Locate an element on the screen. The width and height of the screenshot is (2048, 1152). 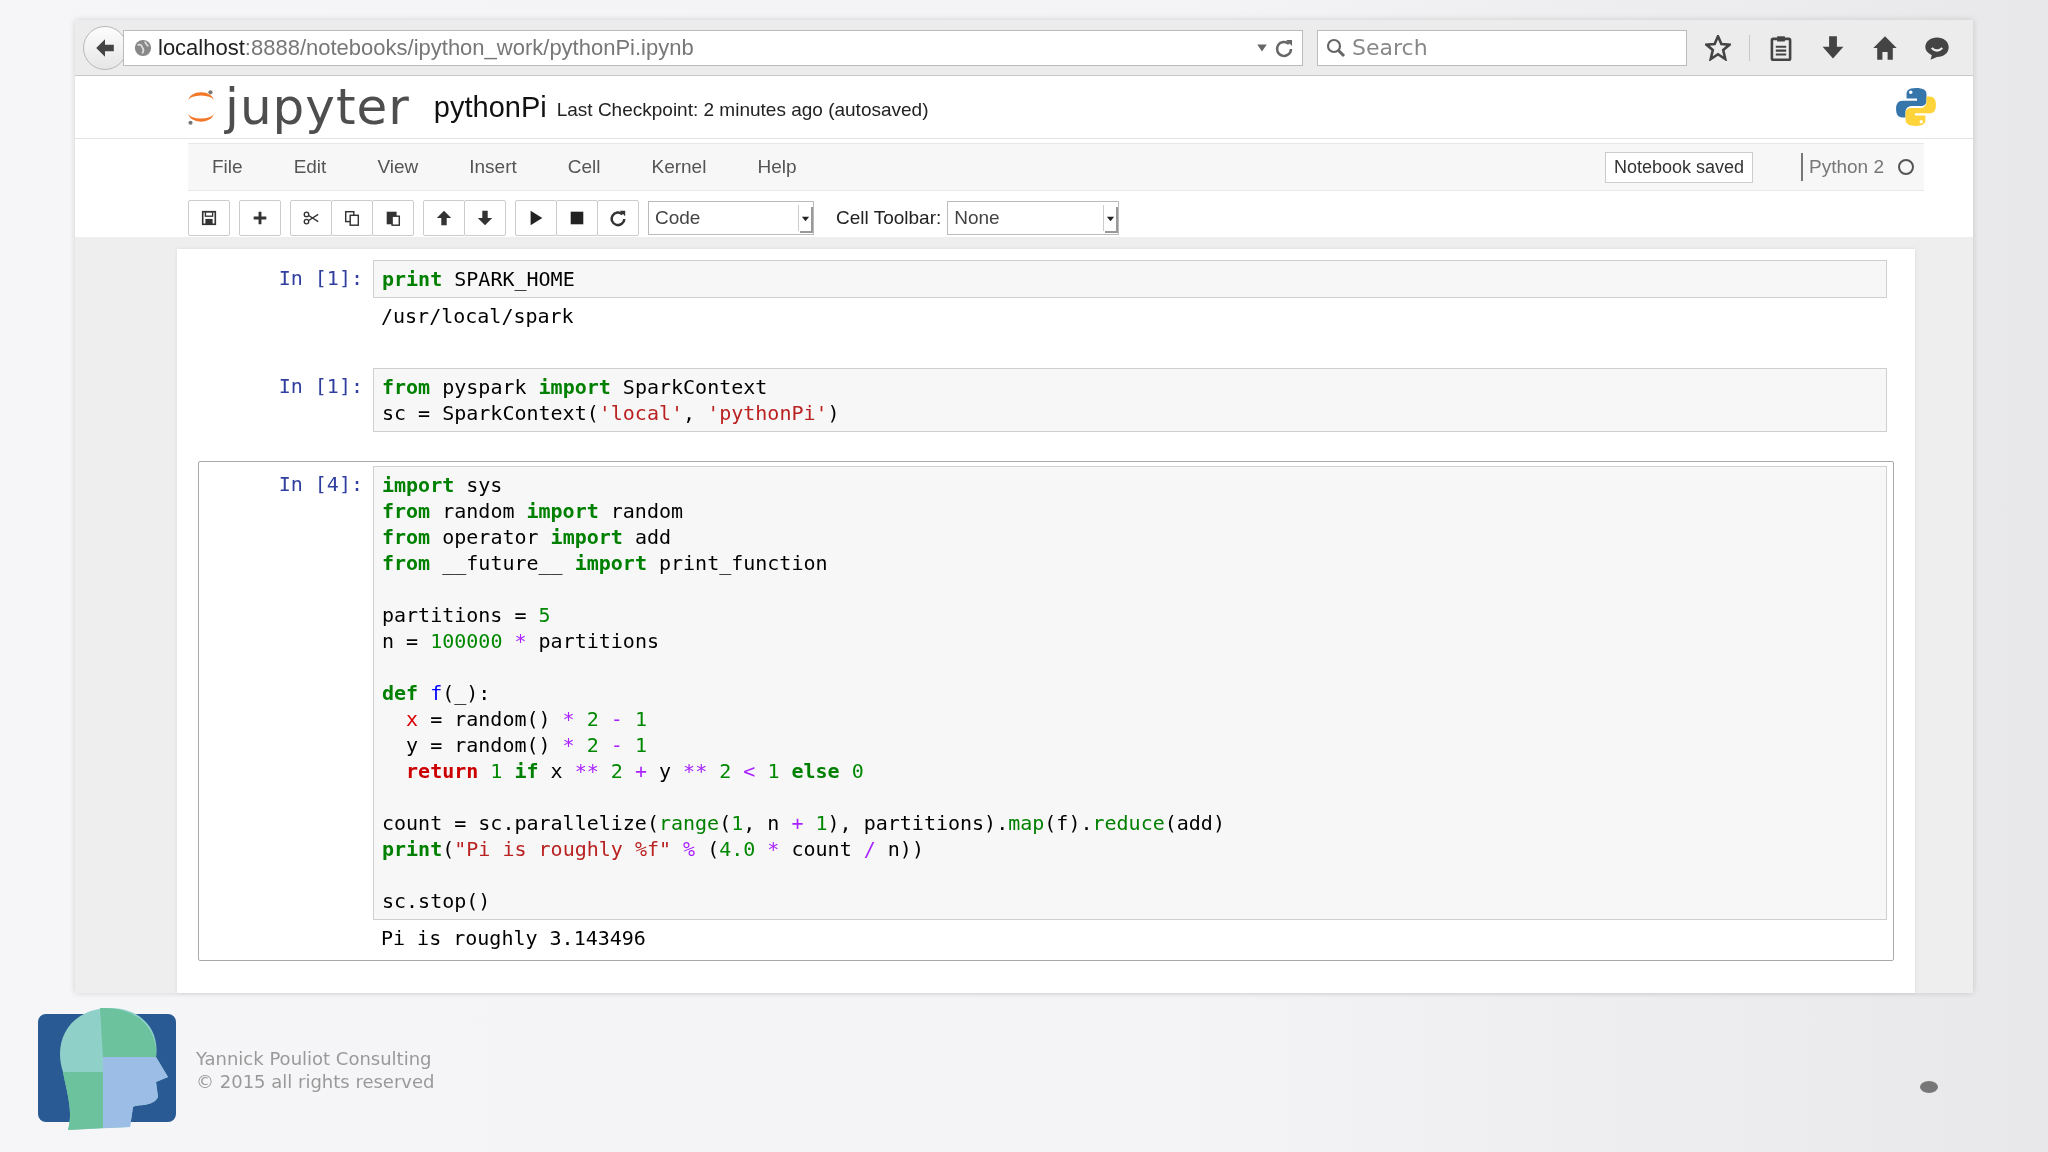
paste-icon is located at coordinates (393, 218).